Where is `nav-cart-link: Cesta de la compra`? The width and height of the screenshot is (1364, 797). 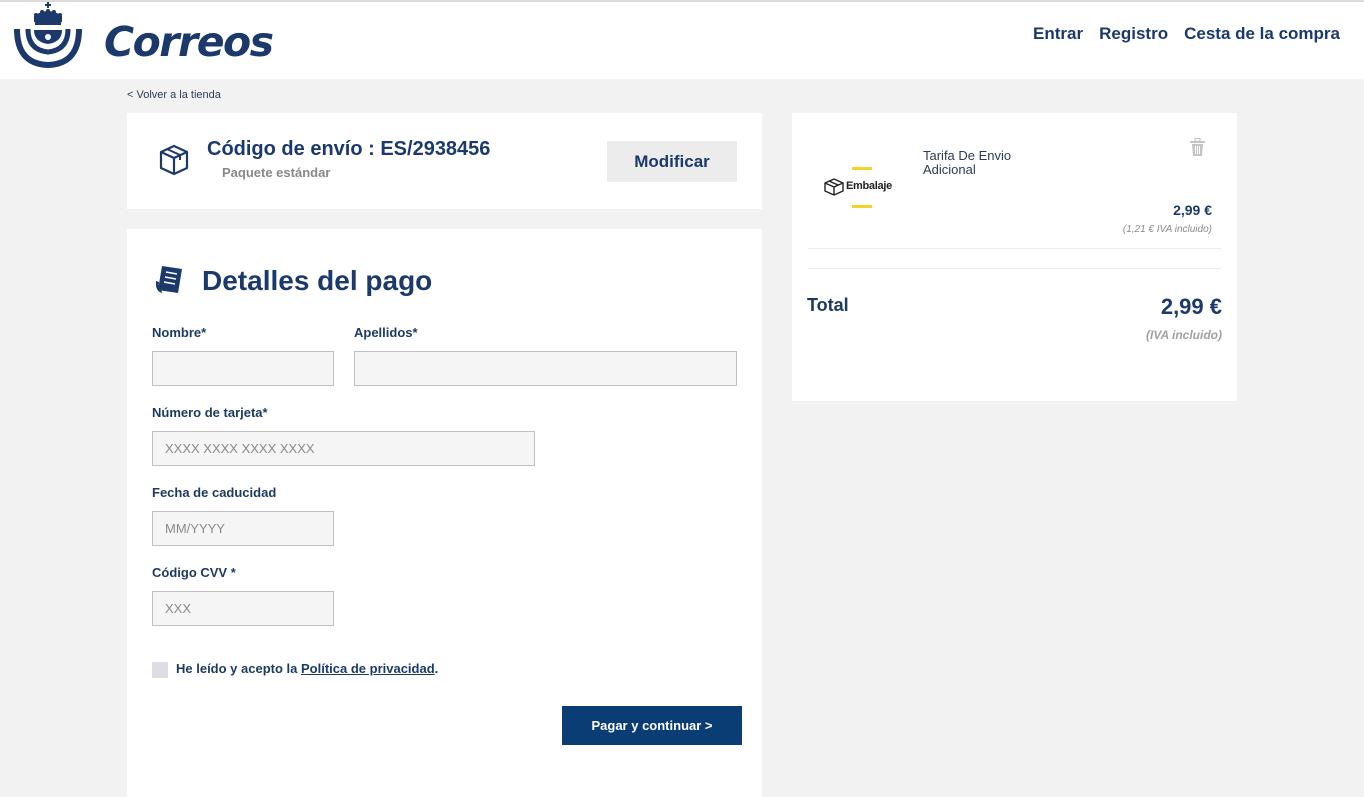
nav-cart-link: Cesta de la compra is located at coordinates (1262, 34).